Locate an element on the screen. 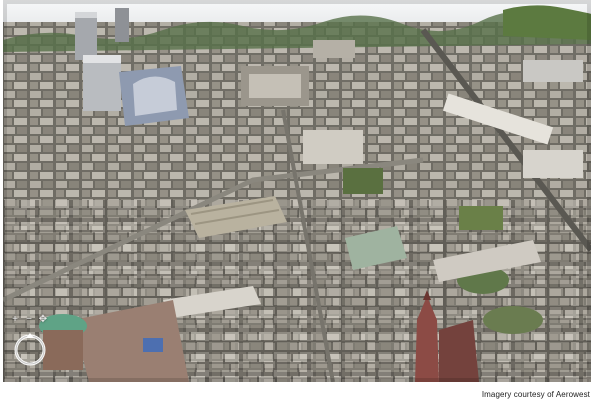 The image size is (598, 403). navigation-controls: + − ✥ is located at coordinates (29, 320).